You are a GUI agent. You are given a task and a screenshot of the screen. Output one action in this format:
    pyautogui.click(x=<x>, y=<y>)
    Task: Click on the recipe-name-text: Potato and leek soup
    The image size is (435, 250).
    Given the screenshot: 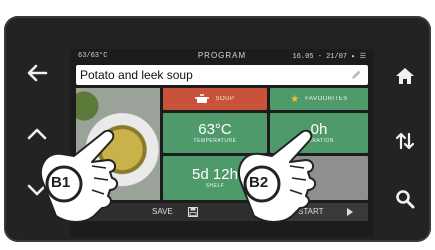 What is the action you would take?
    pyautogui.click(x=136, y=75)
    